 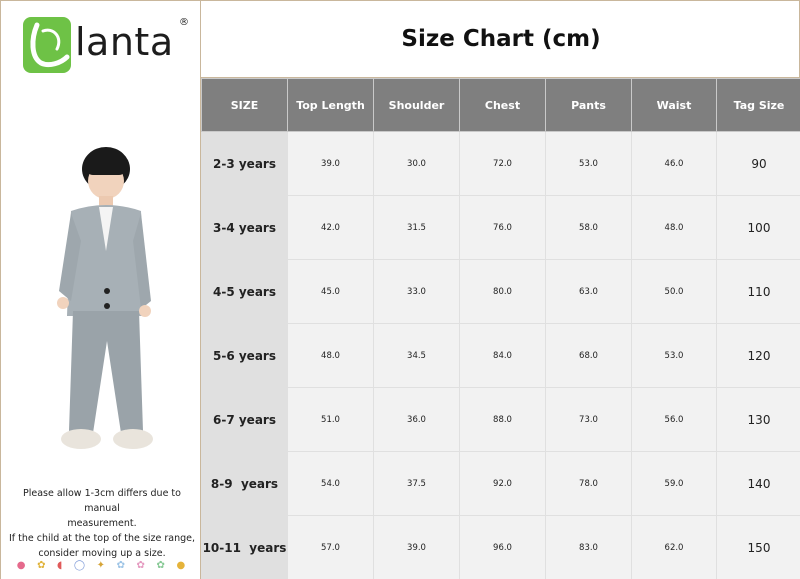 I want to click on cell-top-length: 42.0, so click(x=330, y=227).